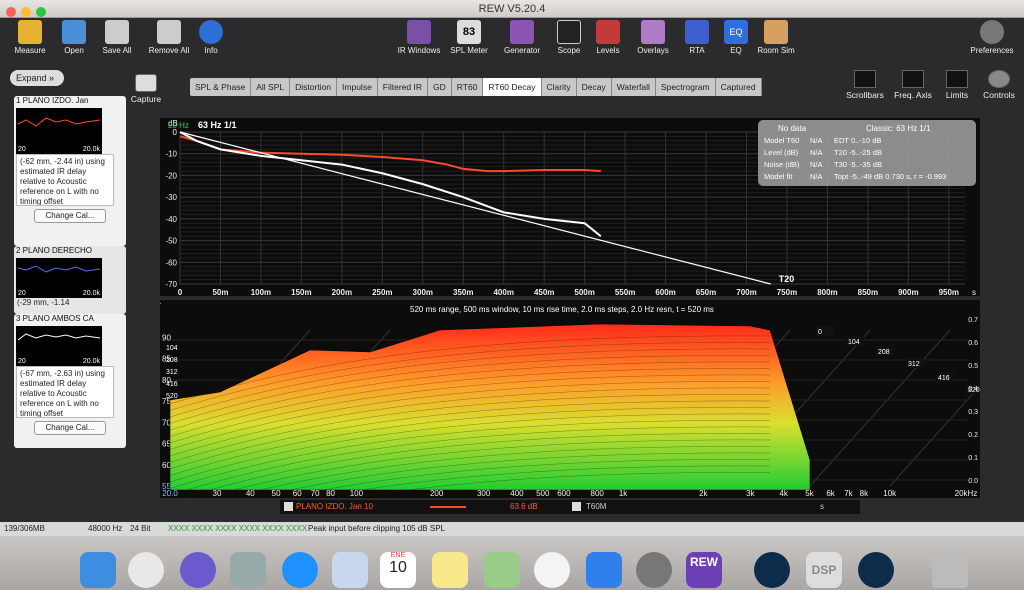 This screenshot has width=1024, height=590. Describe the element at coordinates (171, 284) in the screenshot. I see `y-tick-label: -70` at that location.